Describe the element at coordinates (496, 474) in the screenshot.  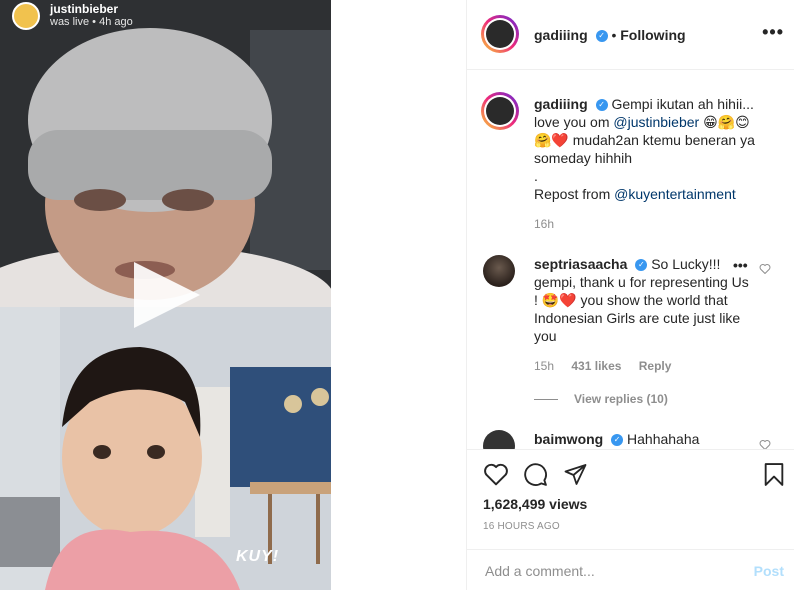
I see `heart-icon` at that location.